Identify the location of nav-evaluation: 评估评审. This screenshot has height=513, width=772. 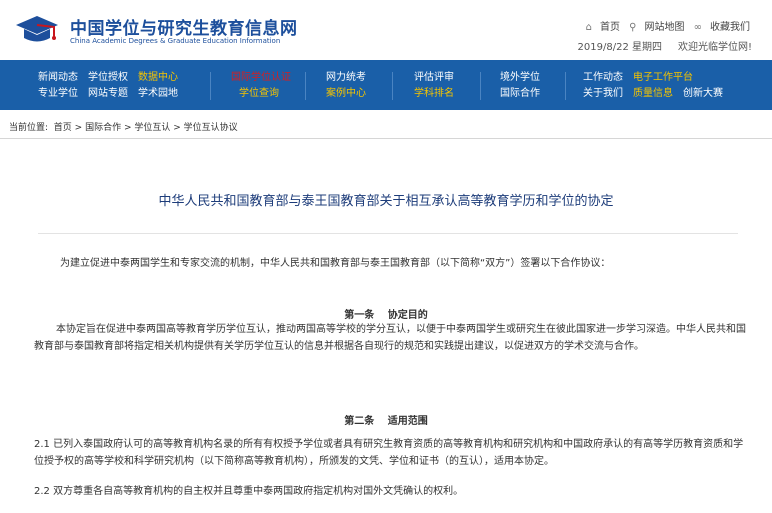
(434, 78).